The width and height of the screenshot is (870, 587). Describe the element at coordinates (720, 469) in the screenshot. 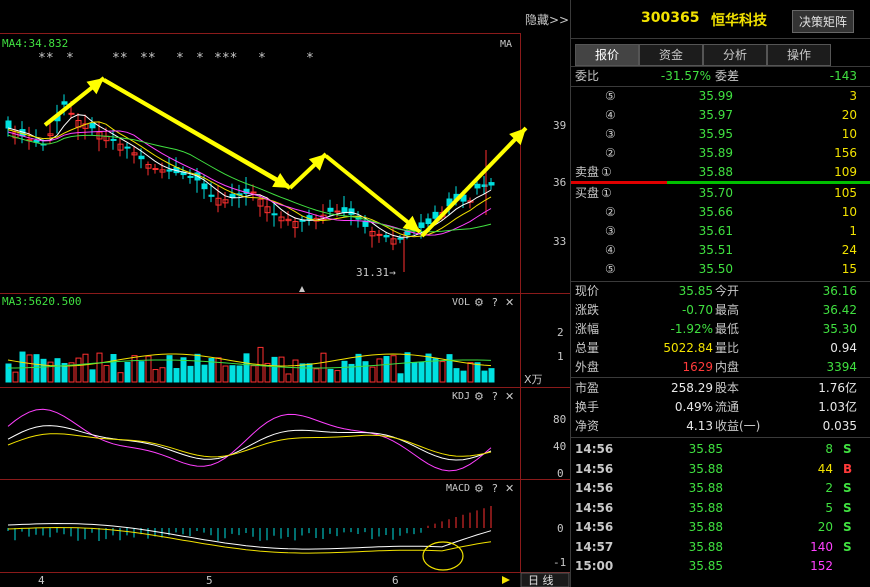

I see `tick-row: 14:56 35.88 44 B` at that location.